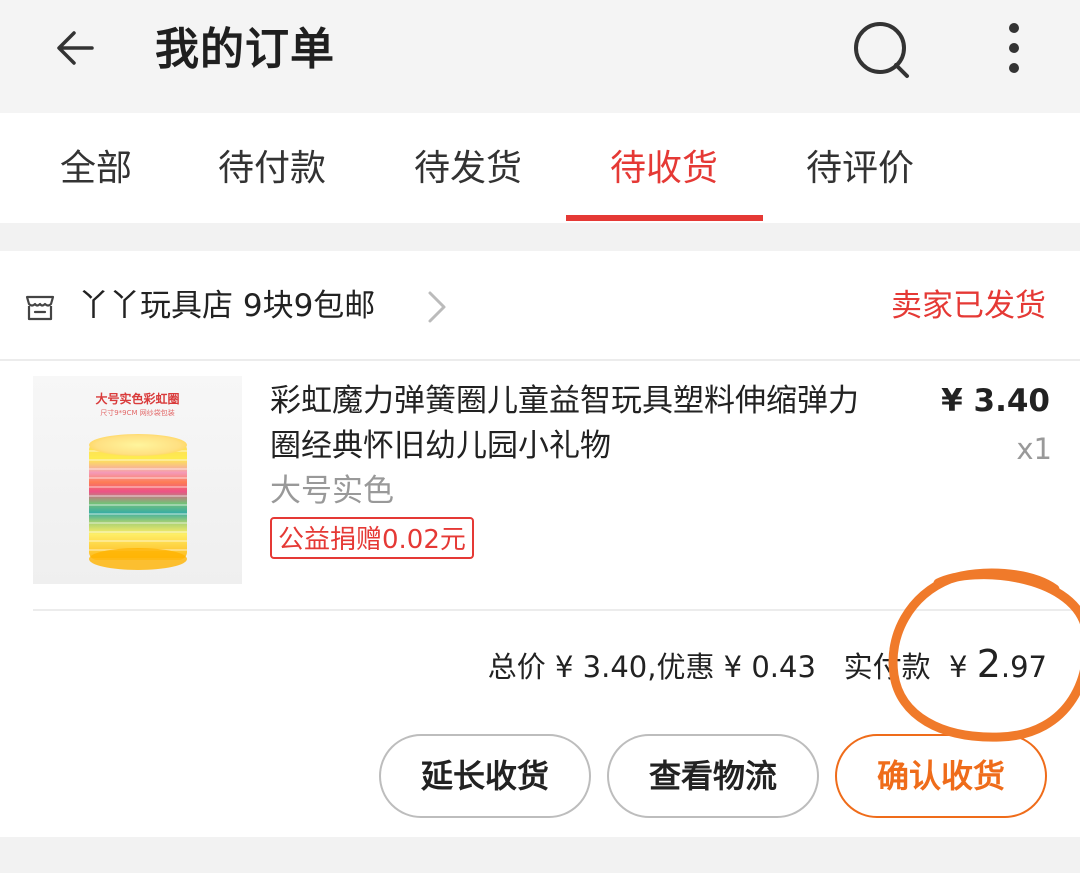 This screenshot has width=1080, height=873. I want to click on spring-bottom, so click(138, 559).